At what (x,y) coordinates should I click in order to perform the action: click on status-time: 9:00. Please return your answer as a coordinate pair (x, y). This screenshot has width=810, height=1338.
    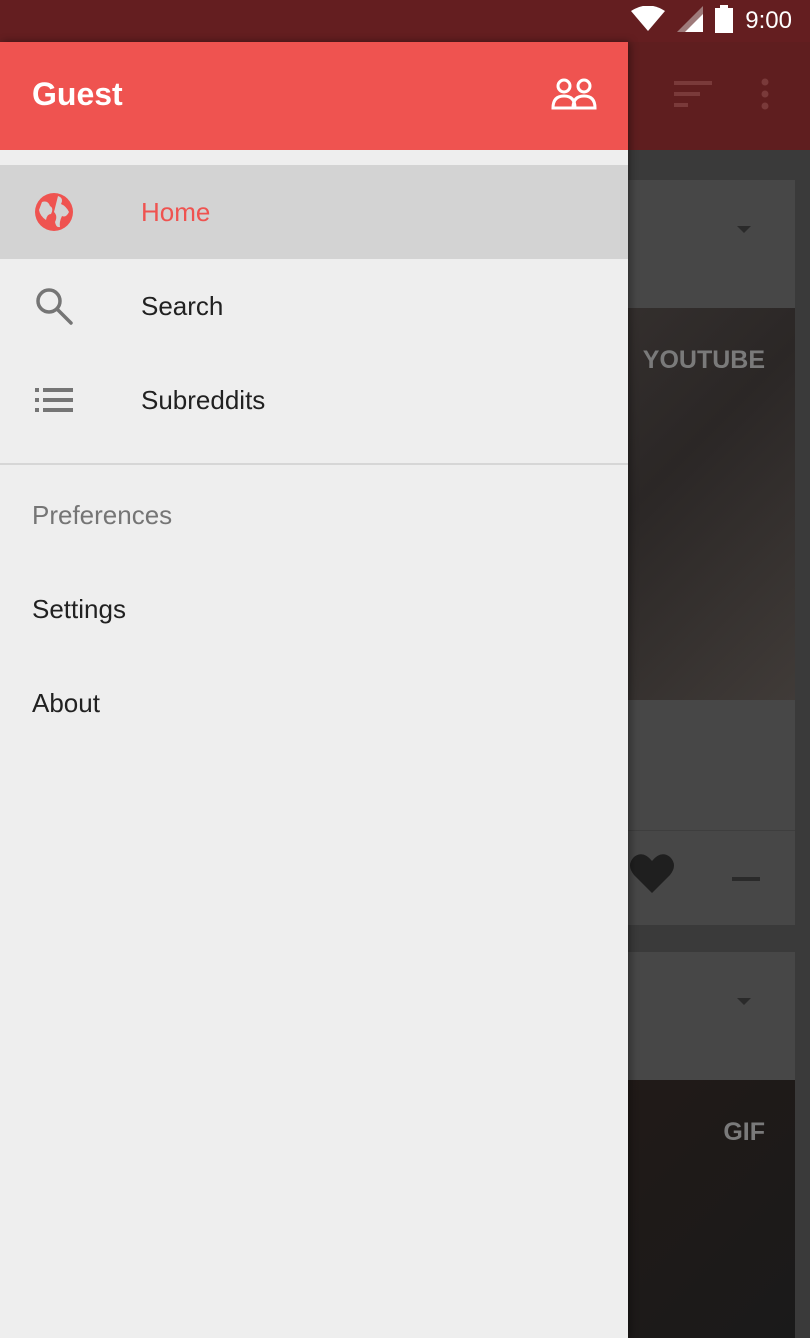
    Looking at the image, I should click on (768, 20).